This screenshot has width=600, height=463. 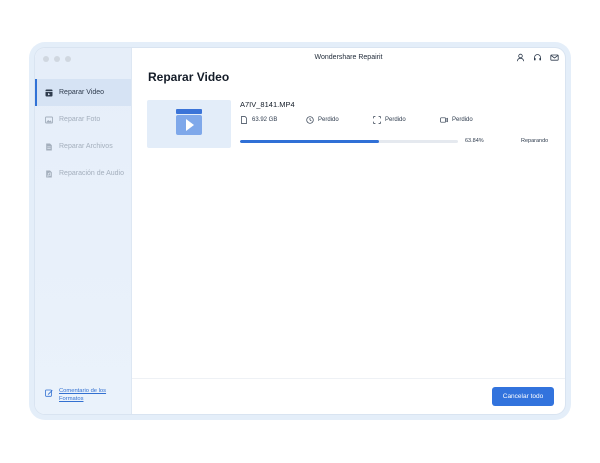 I want to click on file-size: 63.92 GB, so click(x=258, y=120).